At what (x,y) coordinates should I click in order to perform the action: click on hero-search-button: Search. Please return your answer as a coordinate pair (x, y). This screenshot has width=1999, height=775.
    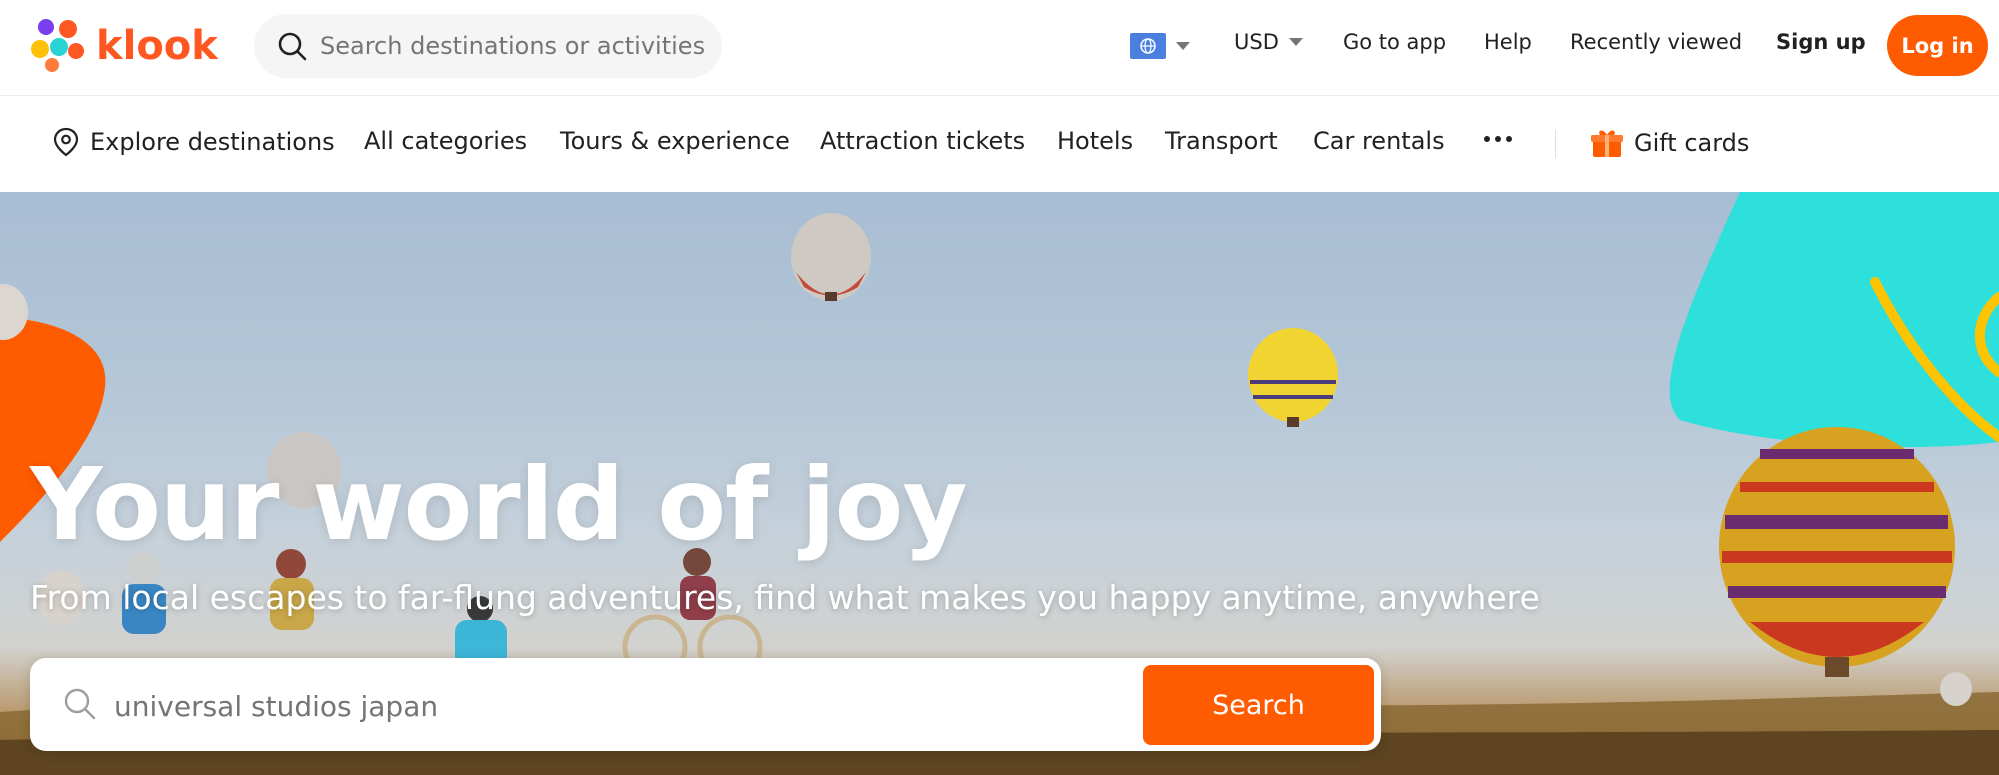
    Looking at the image, I should click on (1258, 705).